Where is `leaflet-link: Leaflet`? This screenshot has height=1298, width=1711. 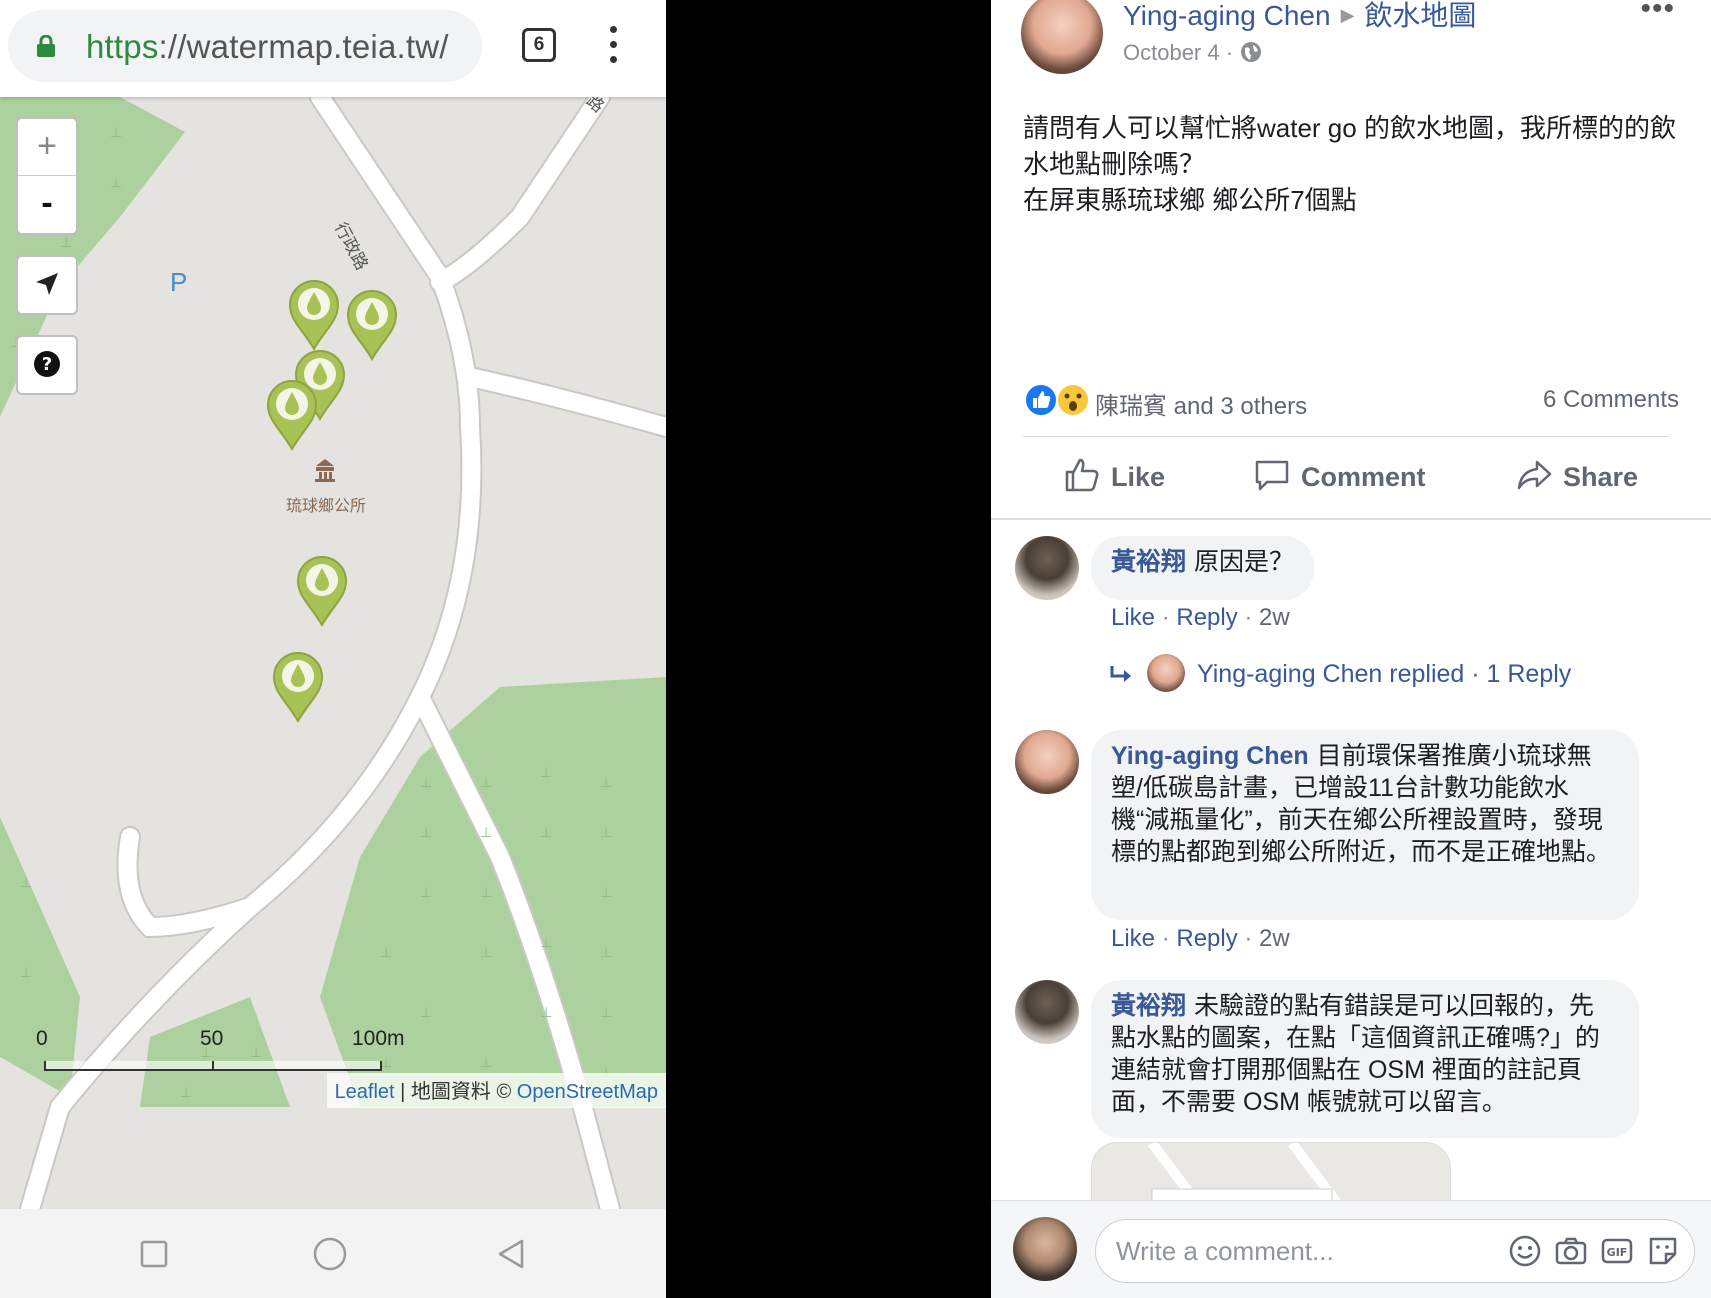
leaflet-link: Leaflet is located at coordinates (365, 1092).